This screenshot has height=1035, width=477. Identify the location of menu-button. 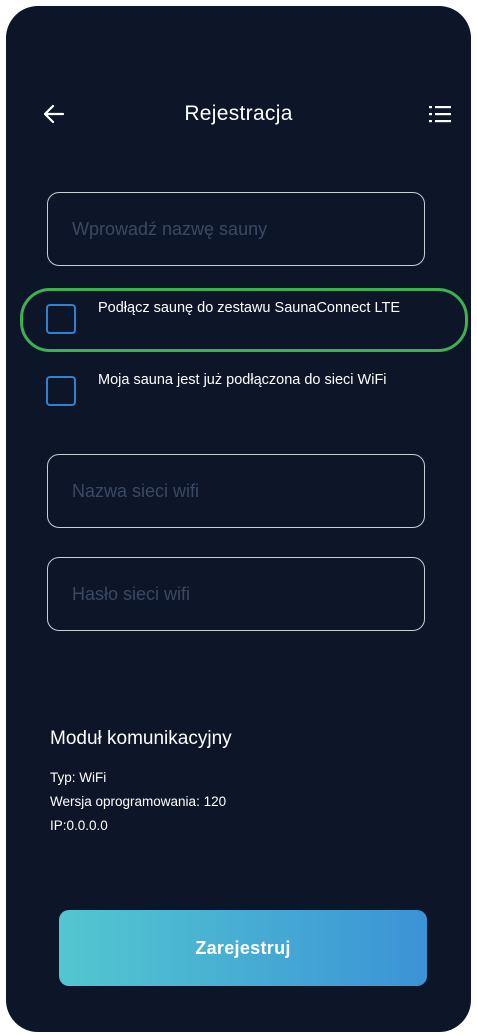
(440, 114).